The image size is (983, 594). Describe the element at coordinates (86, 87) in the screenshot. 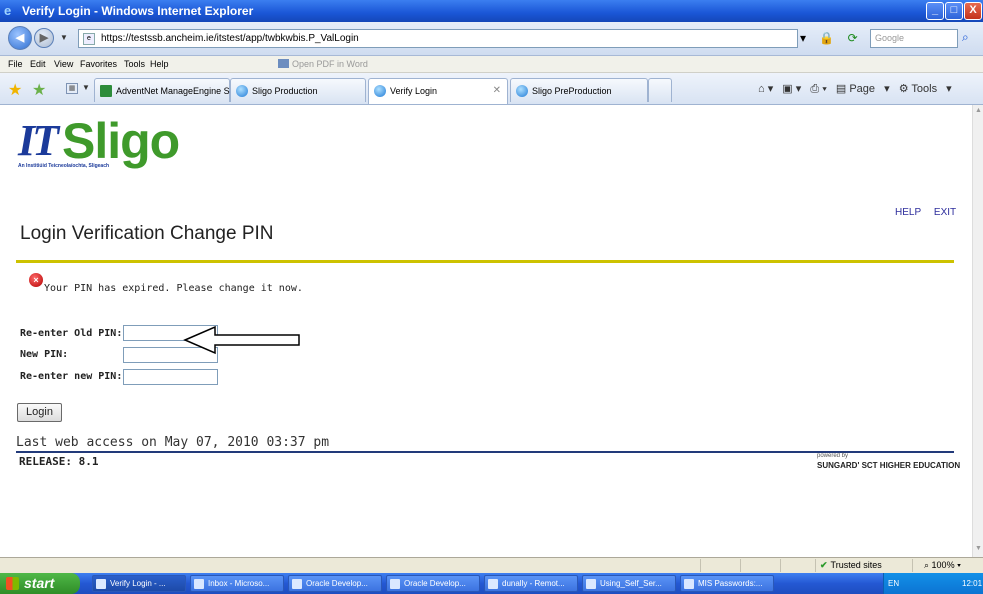

I see `tab-list-dropdown-icon: ▼` at that location.